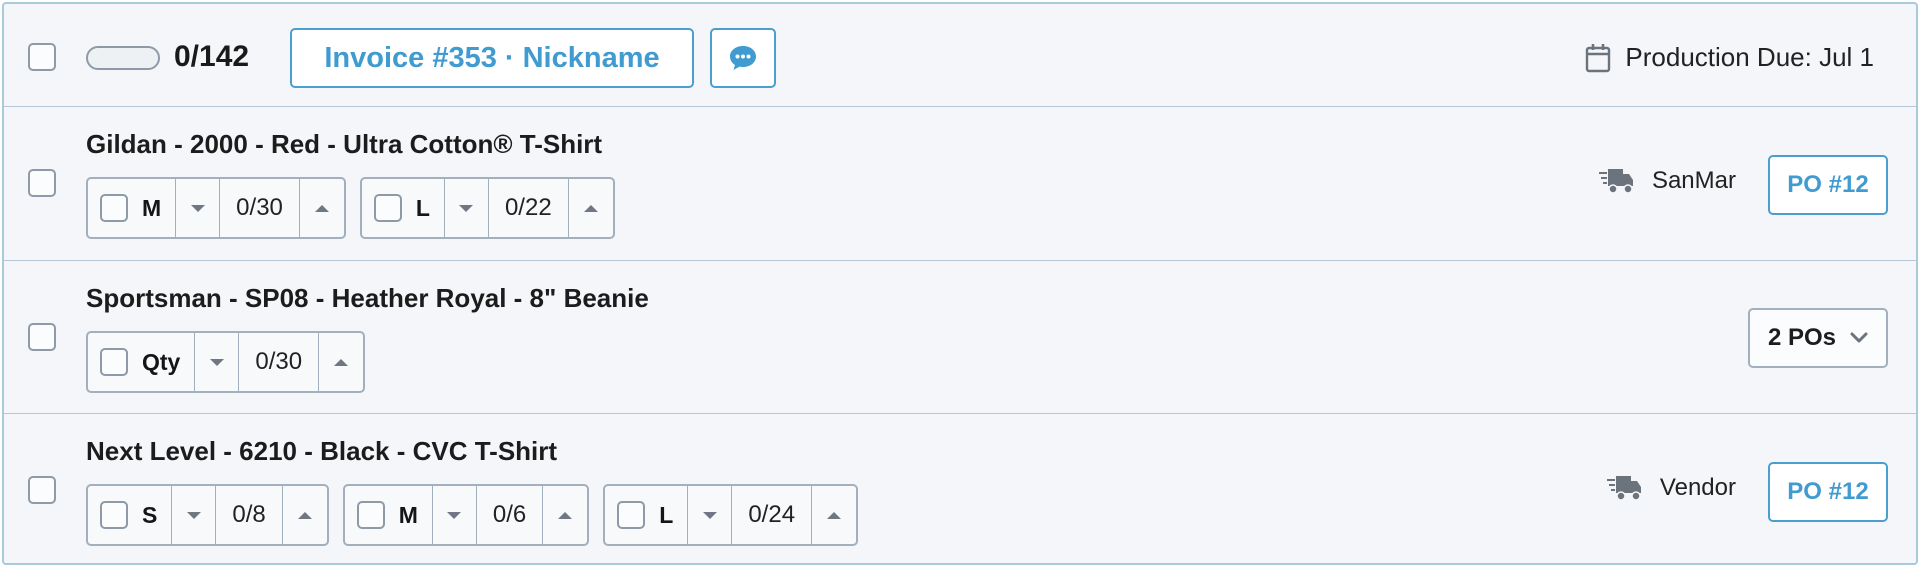 The width and height of the screenshot is (1920, 567). What do you see at coordinates (492, 58) in the screenshot?
I see `invoice-button: Invoice #353 · Nickname` at bounding box center [492, 58].